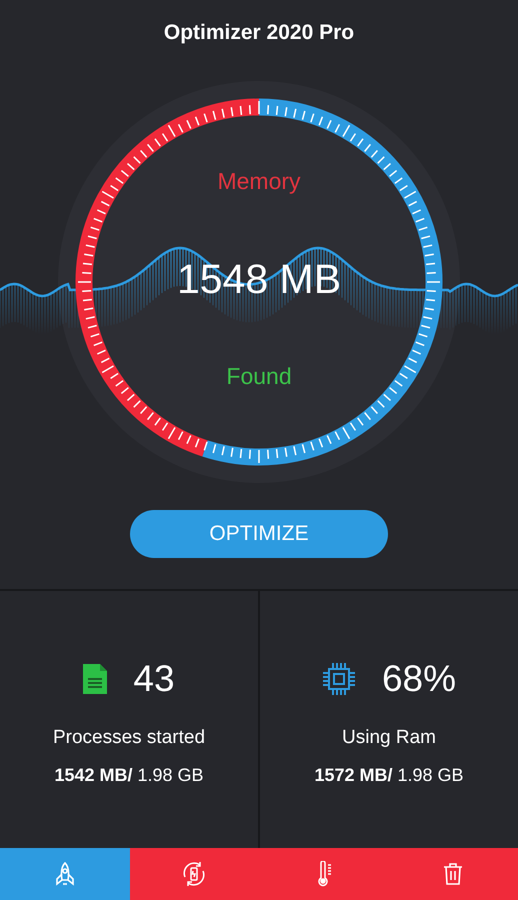 This screenshot has height=900, width=518. What do you see at coordinates (389, 738) in the screenshot?
I see `stat-label: Using Ram` at bounding box center [389, 738].